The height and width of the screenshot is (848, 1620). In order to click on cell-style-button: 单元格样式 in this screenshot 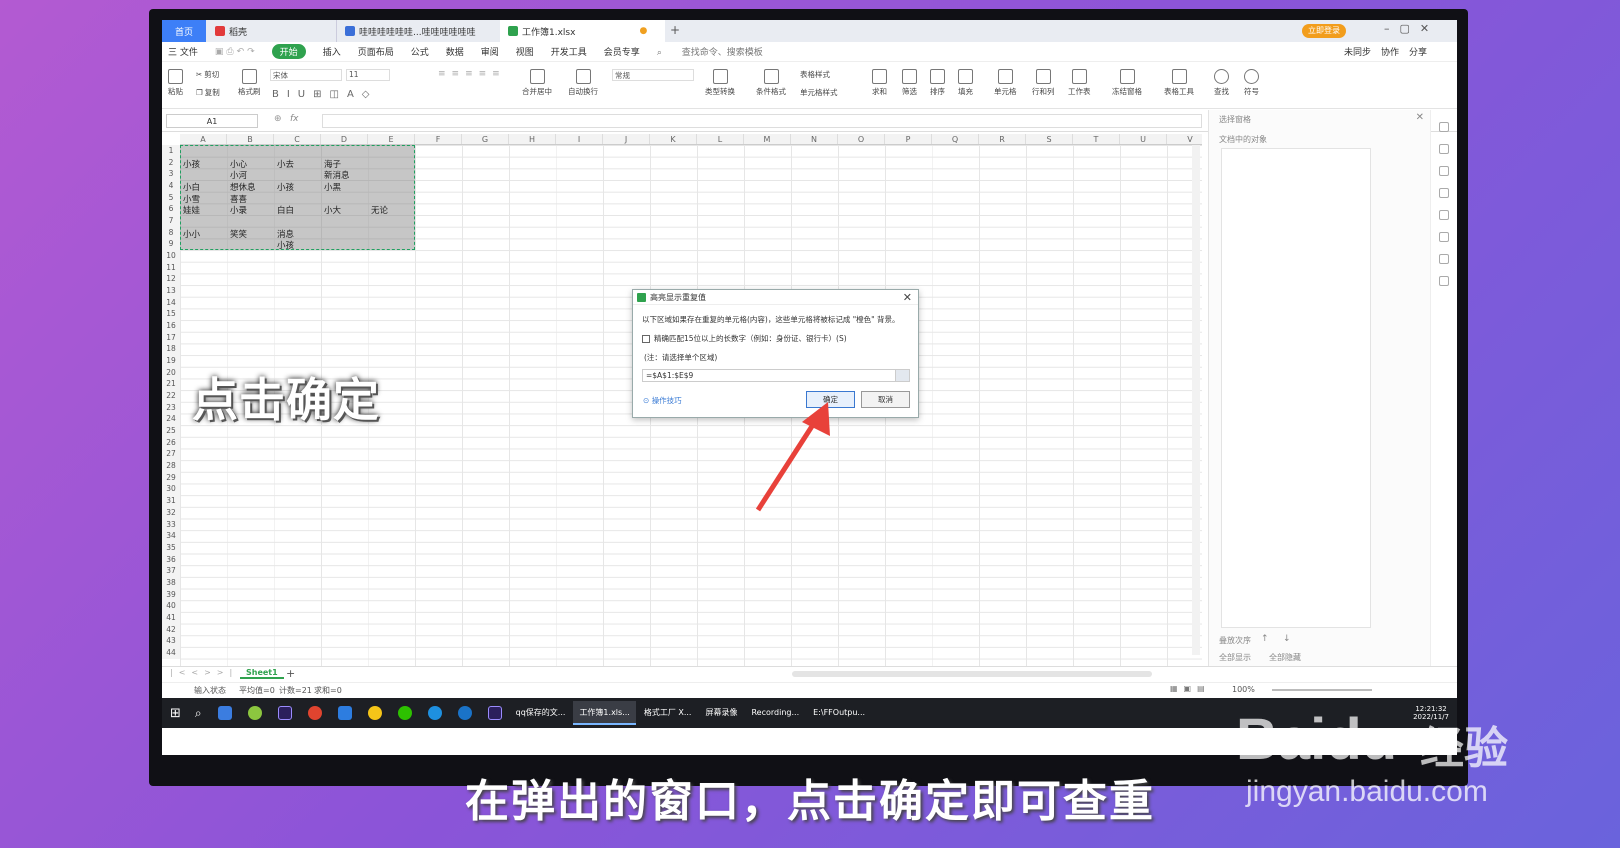, I will do `click(819, 92)`.